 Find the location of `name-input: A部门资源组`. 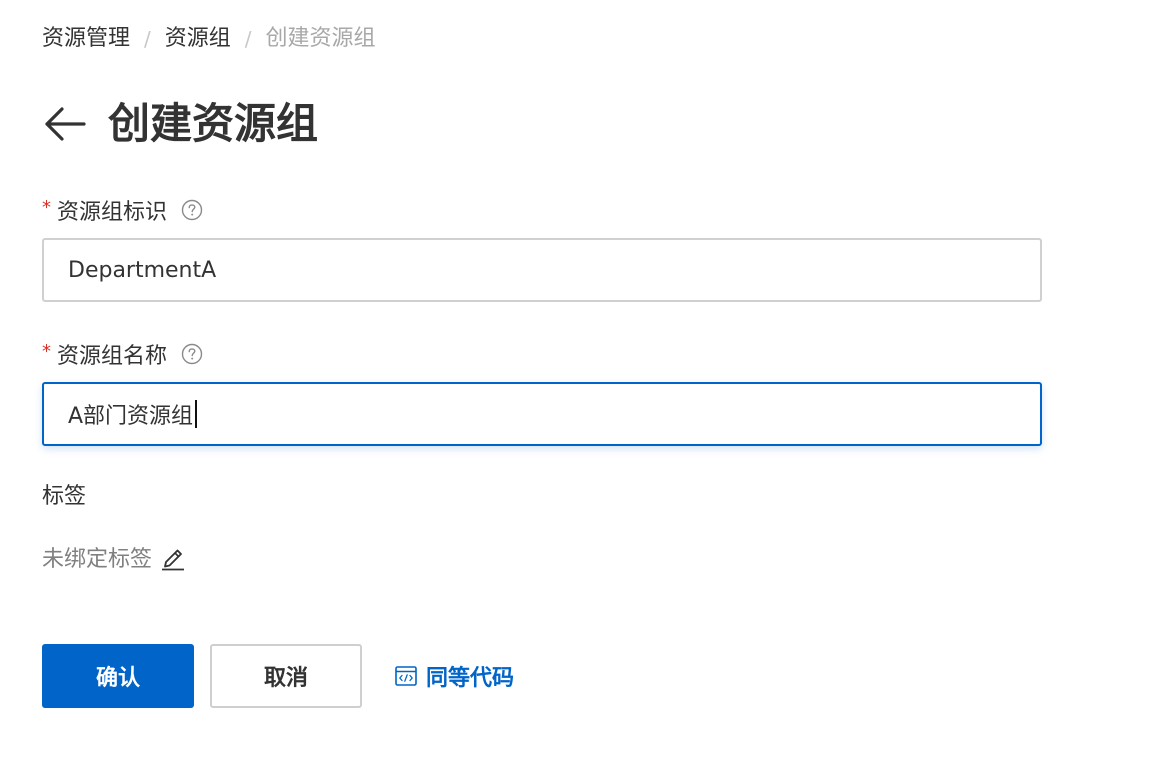

name-input: A部门资源组 is located at coordinates (542, 414).